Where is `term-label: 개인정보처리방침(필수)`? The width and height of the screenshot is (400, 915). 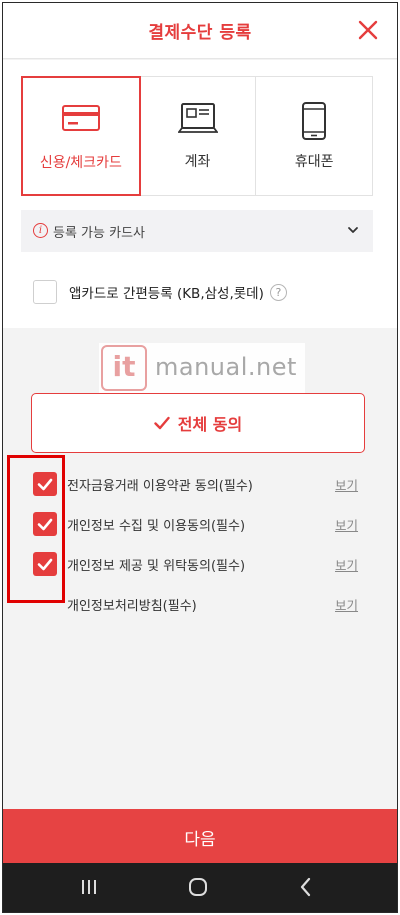 term-label: 개인정보처리방침(필수) is located at coordinates (132, 606).